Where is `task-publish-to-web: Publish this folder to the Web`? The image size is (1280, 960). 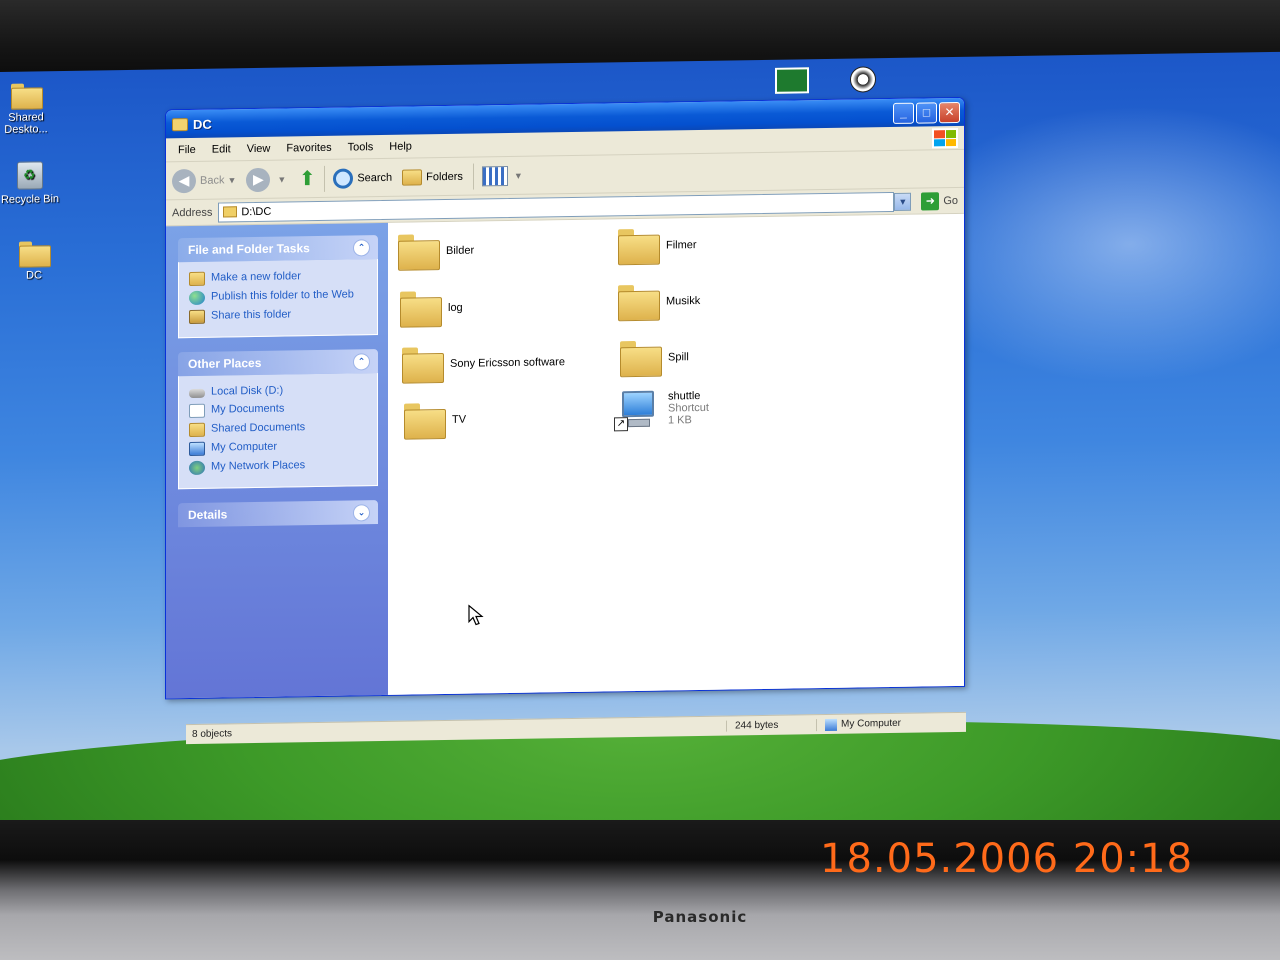
task-publish-to-web: Publish this folder to the Web is located at coordinates (279, 297).